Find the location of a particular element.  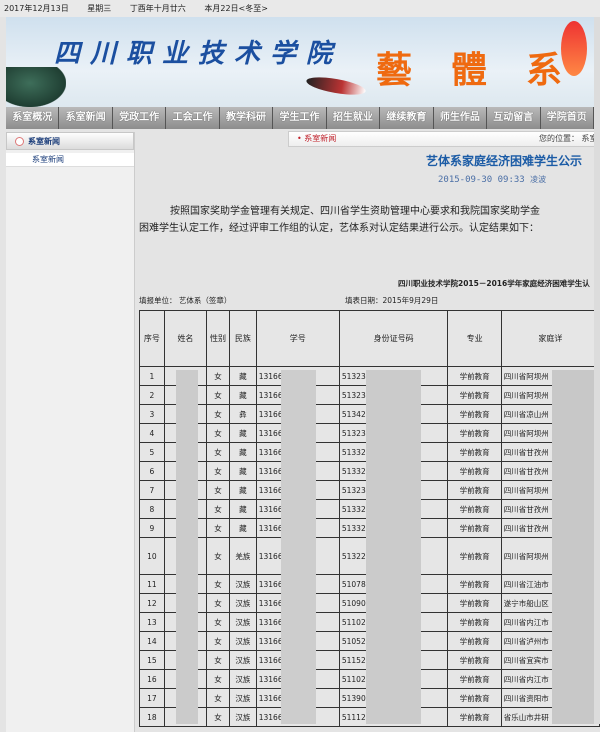

cell-seq: 5 is located at coordinates (152, 452).